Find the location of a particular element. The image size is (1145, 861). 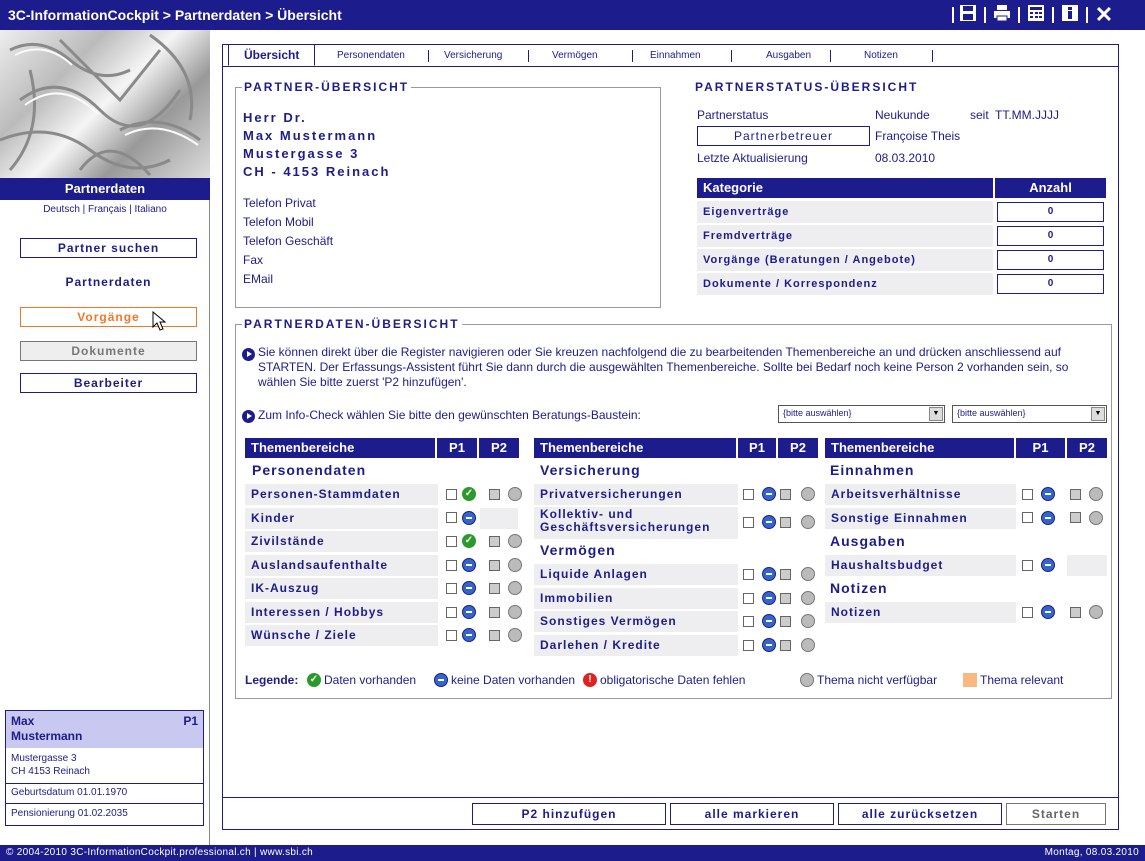

topic-row: Interessen / Hobbys is located at coordinates (341, 612).